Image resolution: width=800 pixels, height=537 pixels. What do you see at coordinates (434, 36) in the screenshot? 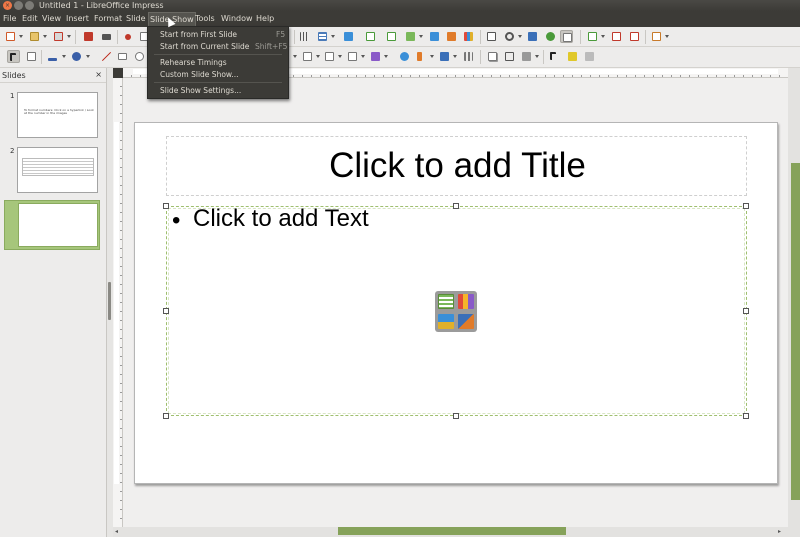
I see `image-insert-icon` at bounding box center [434, 36].